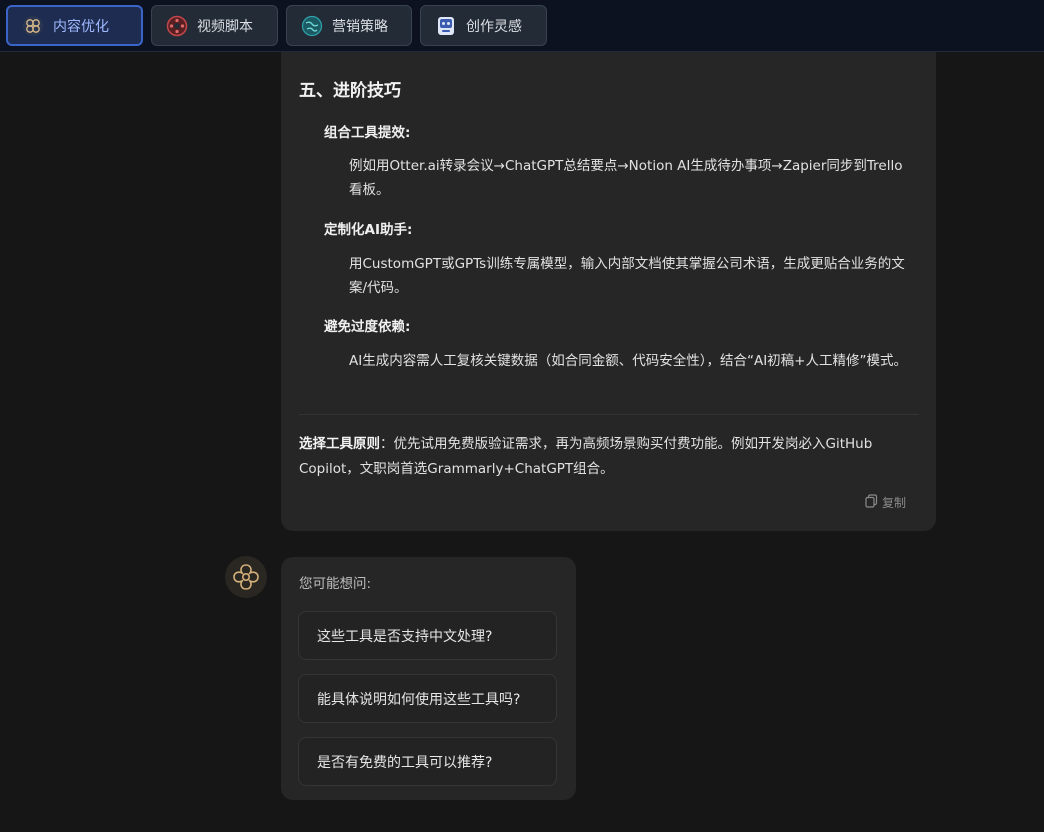 The height and width of the screenshot is (832, 1044). I want to click on principle-label: 选择工具原则, so click(339, 444).